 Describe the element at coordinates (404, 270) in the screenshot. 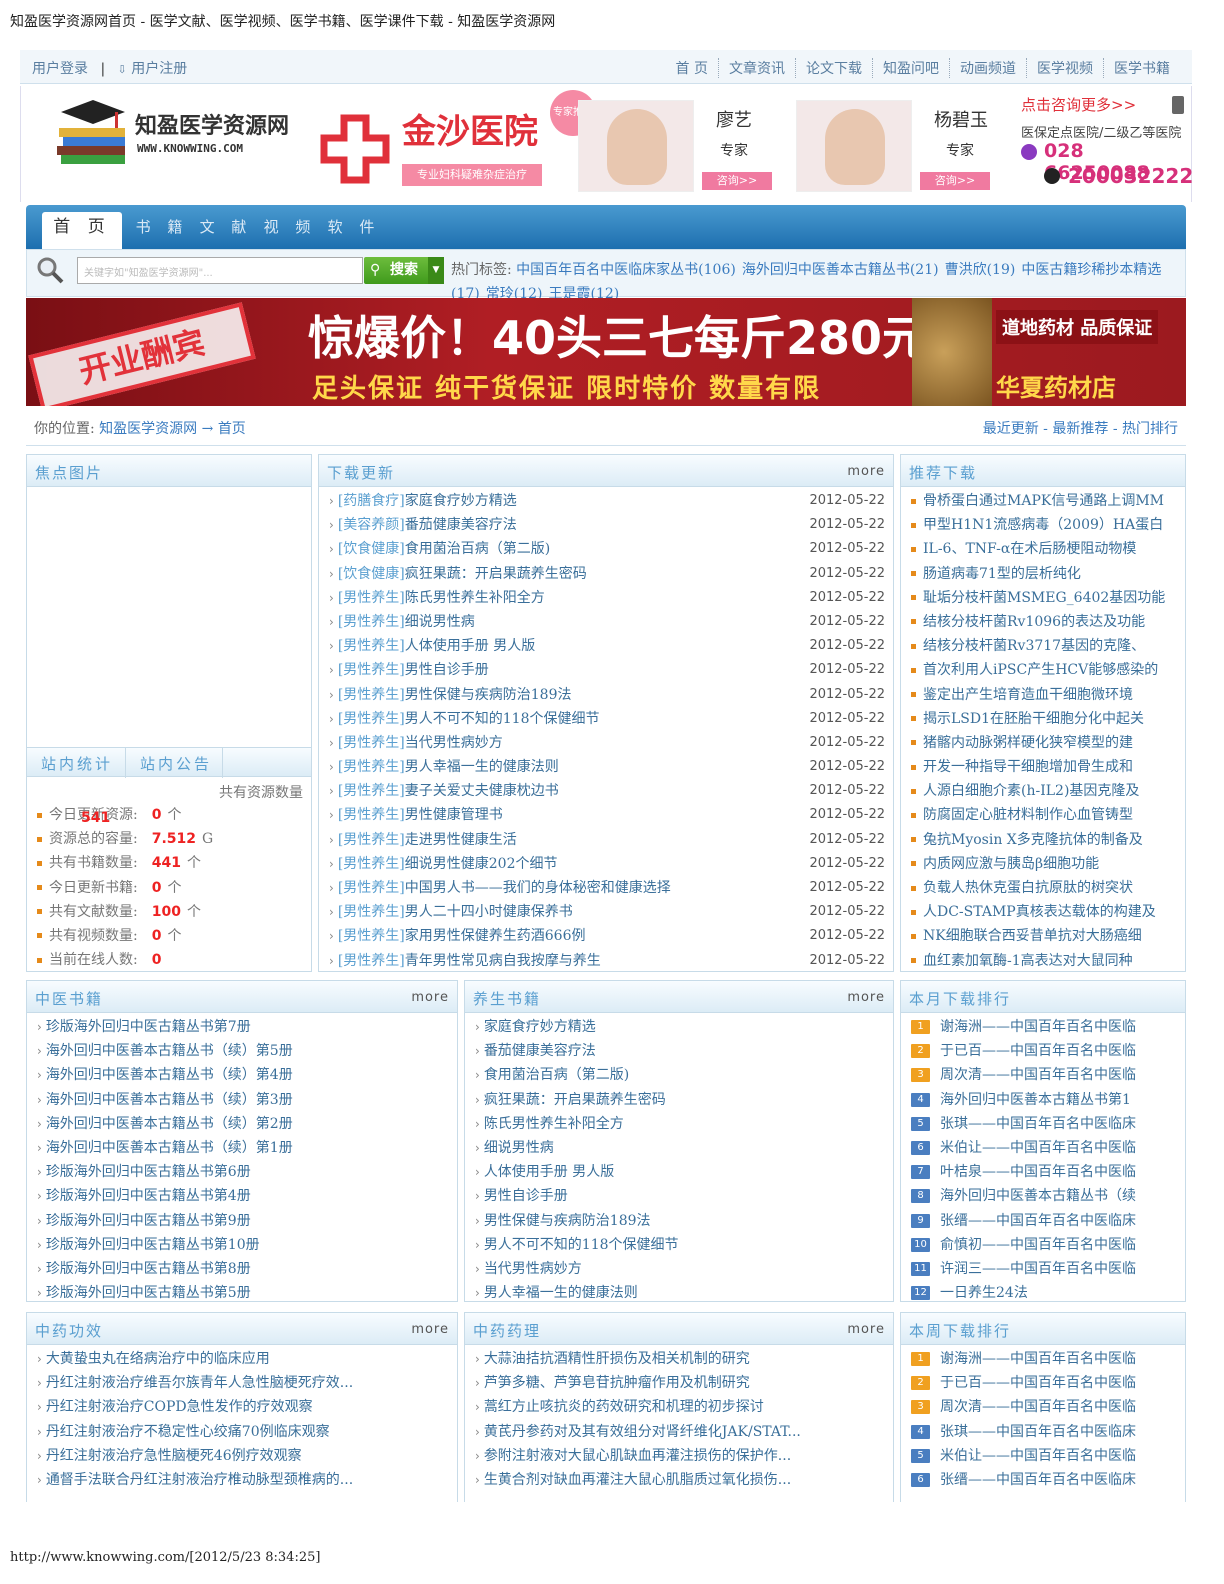

I see `search-button: ⚲ 搜索 ▼` at that location.